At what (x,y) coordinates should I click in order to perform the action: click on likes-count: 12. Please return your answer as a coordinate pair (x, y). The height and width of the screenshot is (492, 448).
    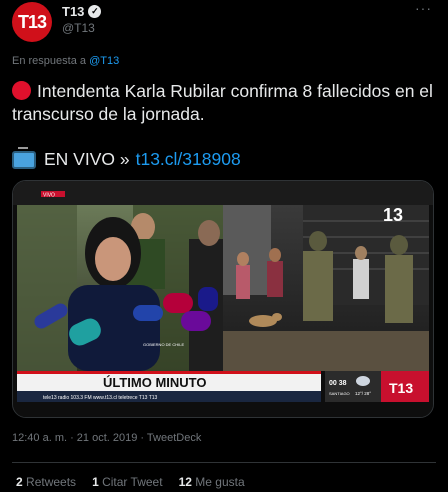
    Looking at the image, I should click on (185, 482).